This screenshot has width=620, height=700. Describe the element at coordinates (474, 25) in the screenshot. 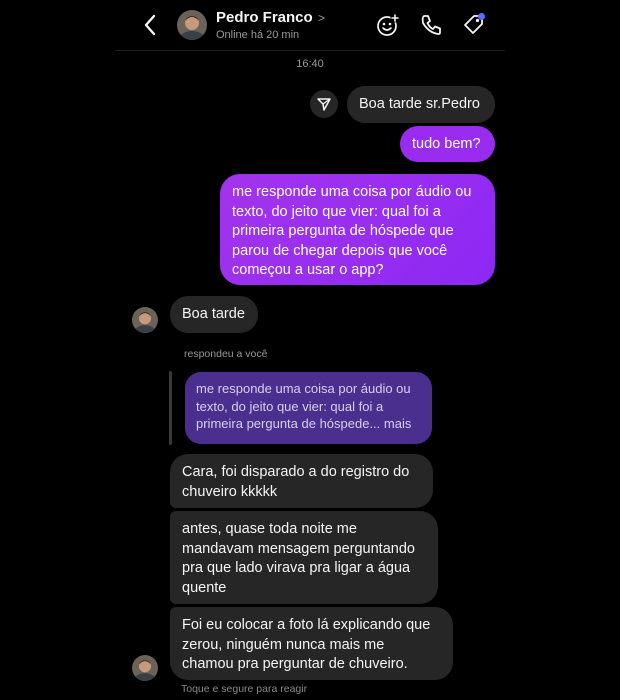

I see `tag-icon` at that location.